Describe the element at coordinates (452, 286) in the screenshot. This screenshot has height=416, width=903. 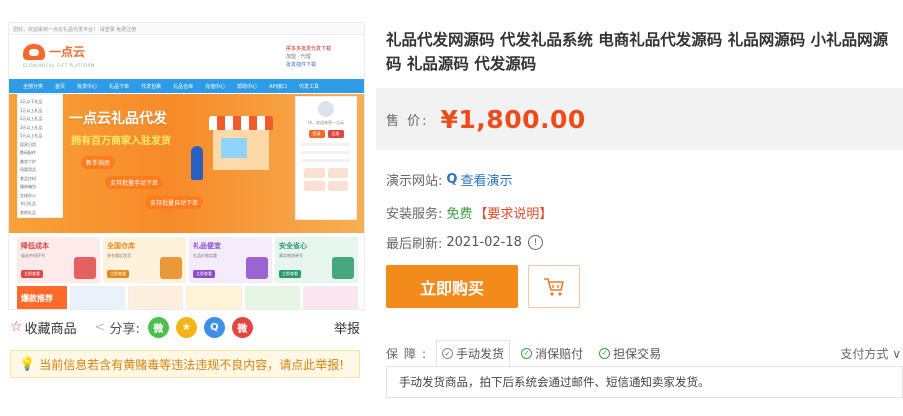
I see `buy-now-button: 立即购买` at that location.